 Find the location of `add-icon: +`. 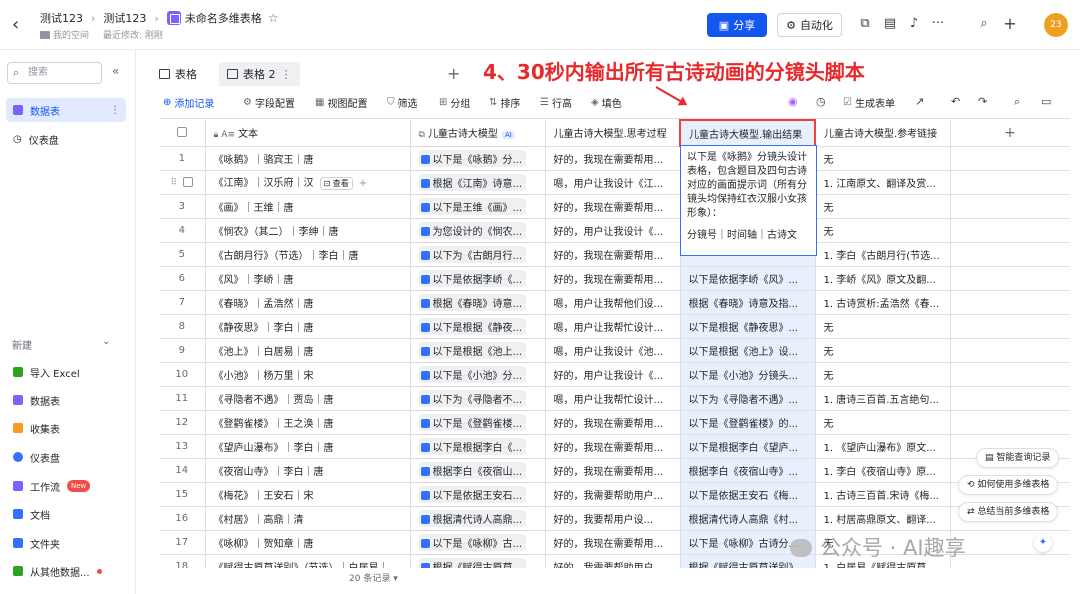

add-icon: + is located at coordinates (363, 183).